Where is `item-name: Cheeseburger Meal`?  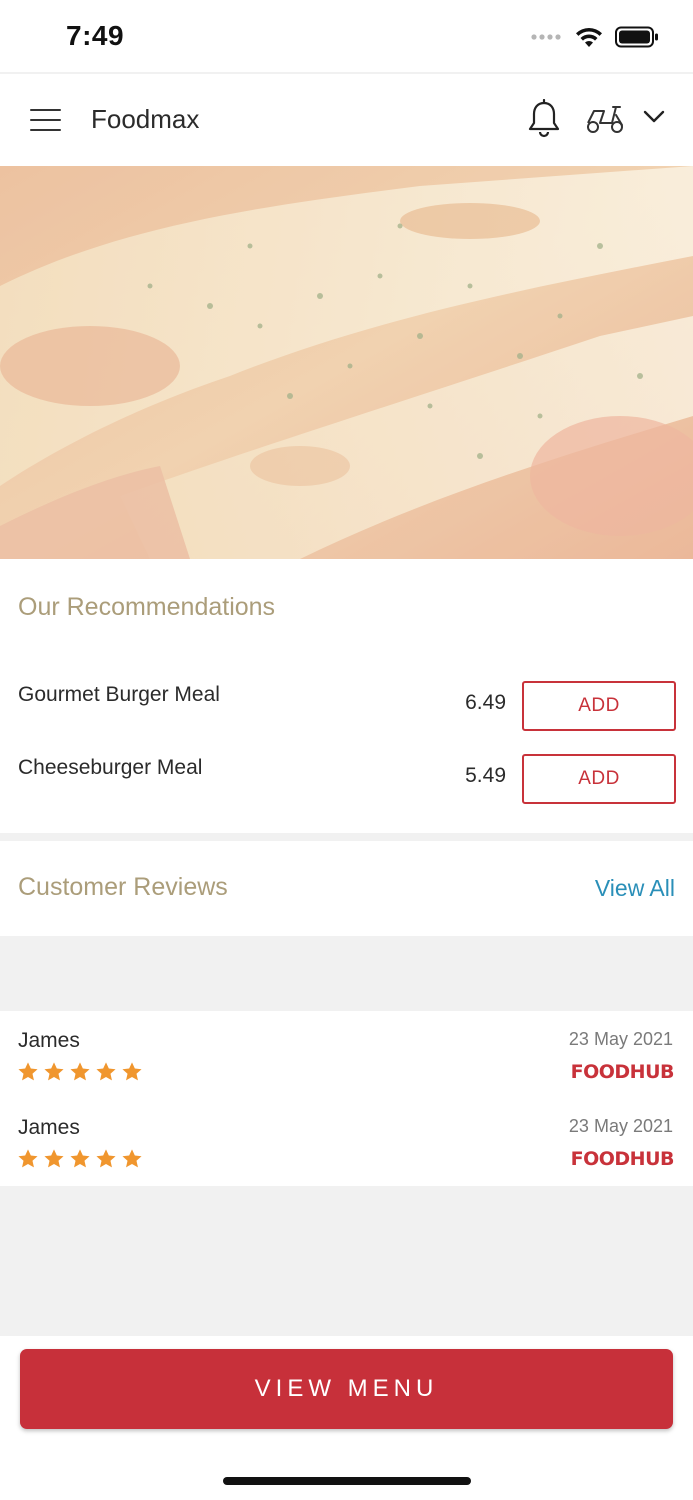
item-name: Cheeseburger Meal is located at coordinates (110, 767).